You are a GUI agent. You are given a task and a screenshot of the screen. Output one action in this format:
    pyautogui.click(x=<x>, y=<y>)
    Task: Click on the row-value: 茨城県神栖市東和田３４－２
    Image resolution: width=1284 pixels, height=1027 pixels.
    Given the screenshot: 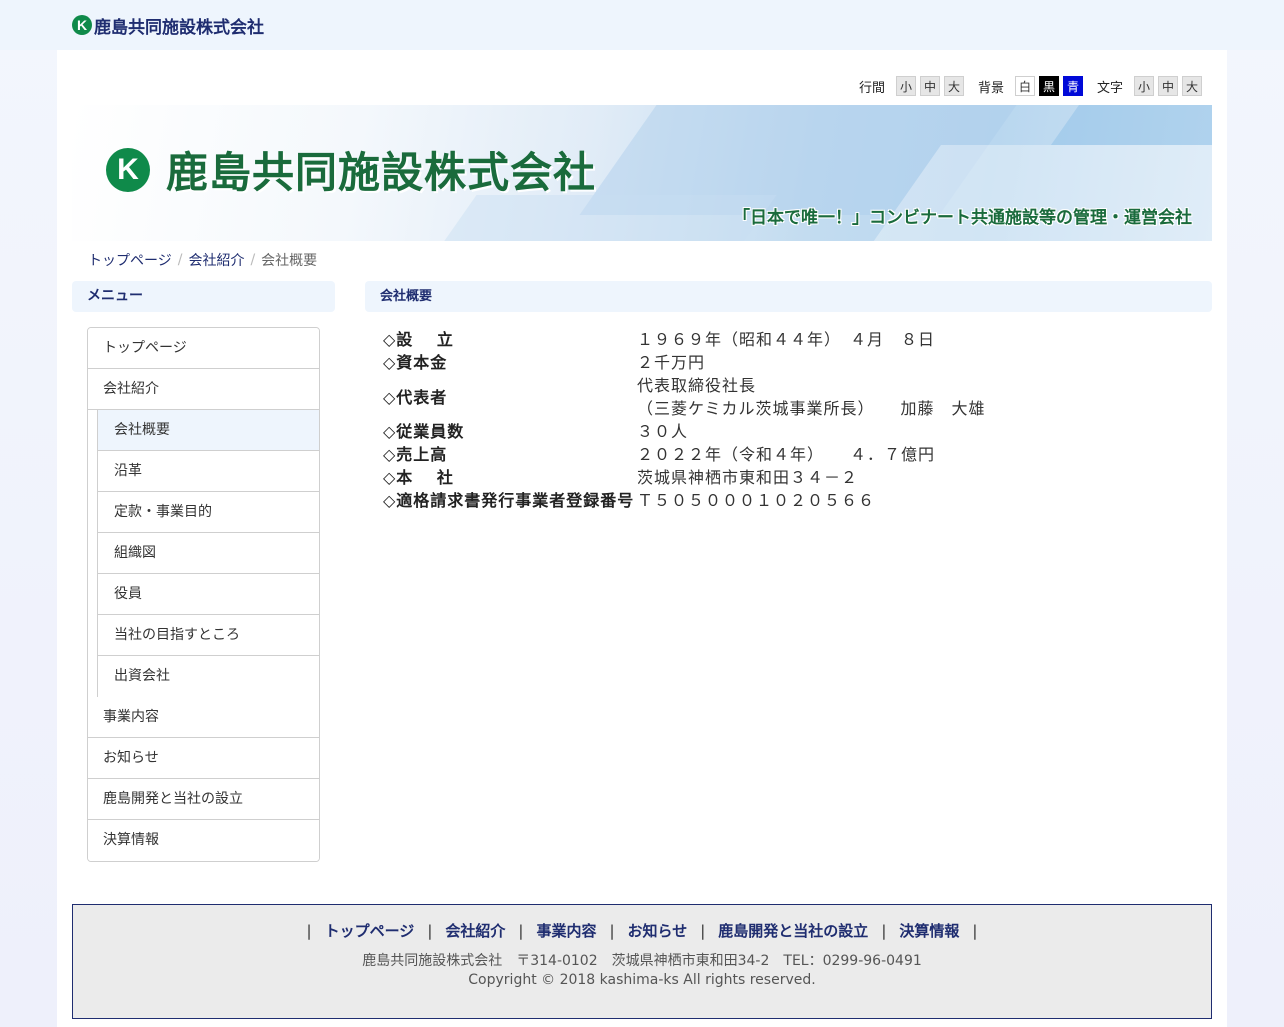 What is the action you would take?
    pyautogui.click(x=748, y=477)
    